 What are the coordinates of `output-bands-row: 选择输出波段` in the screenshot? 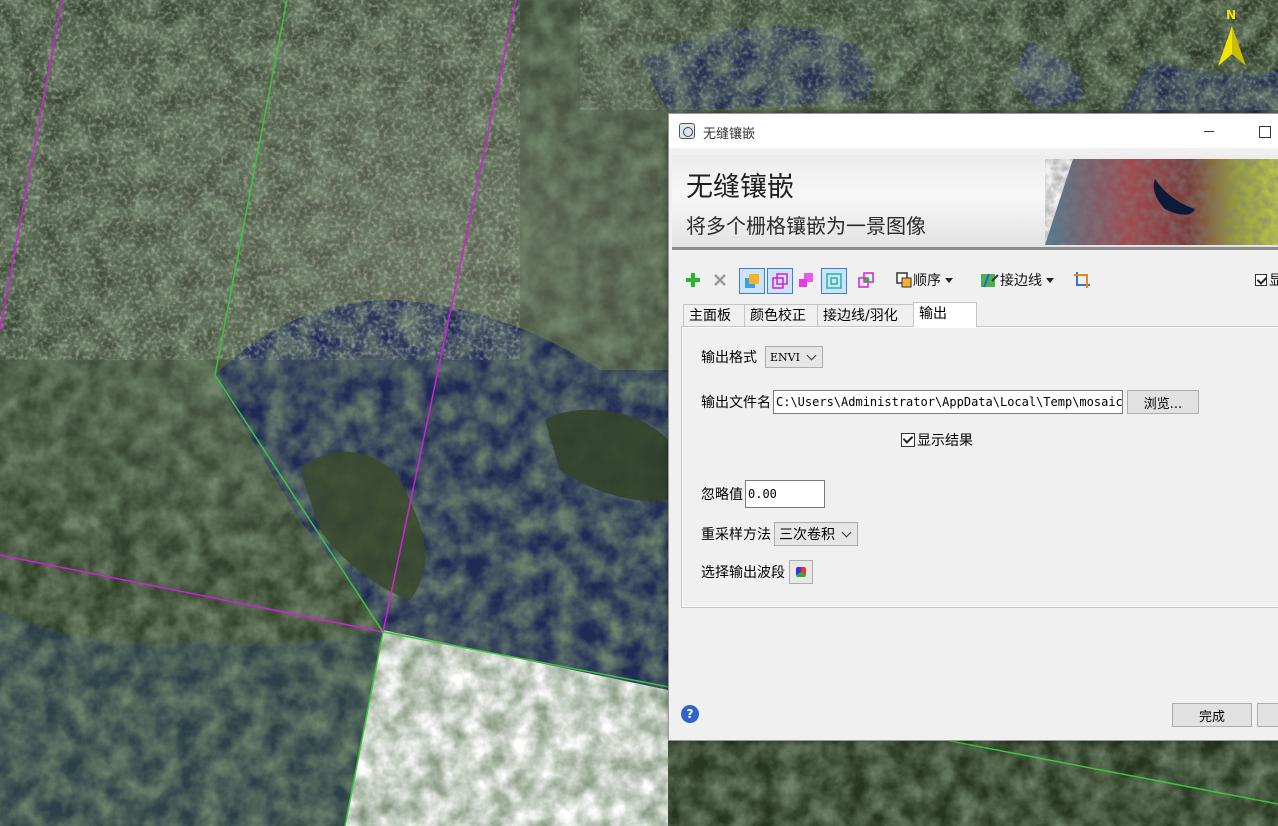 It's located at (757, 572).